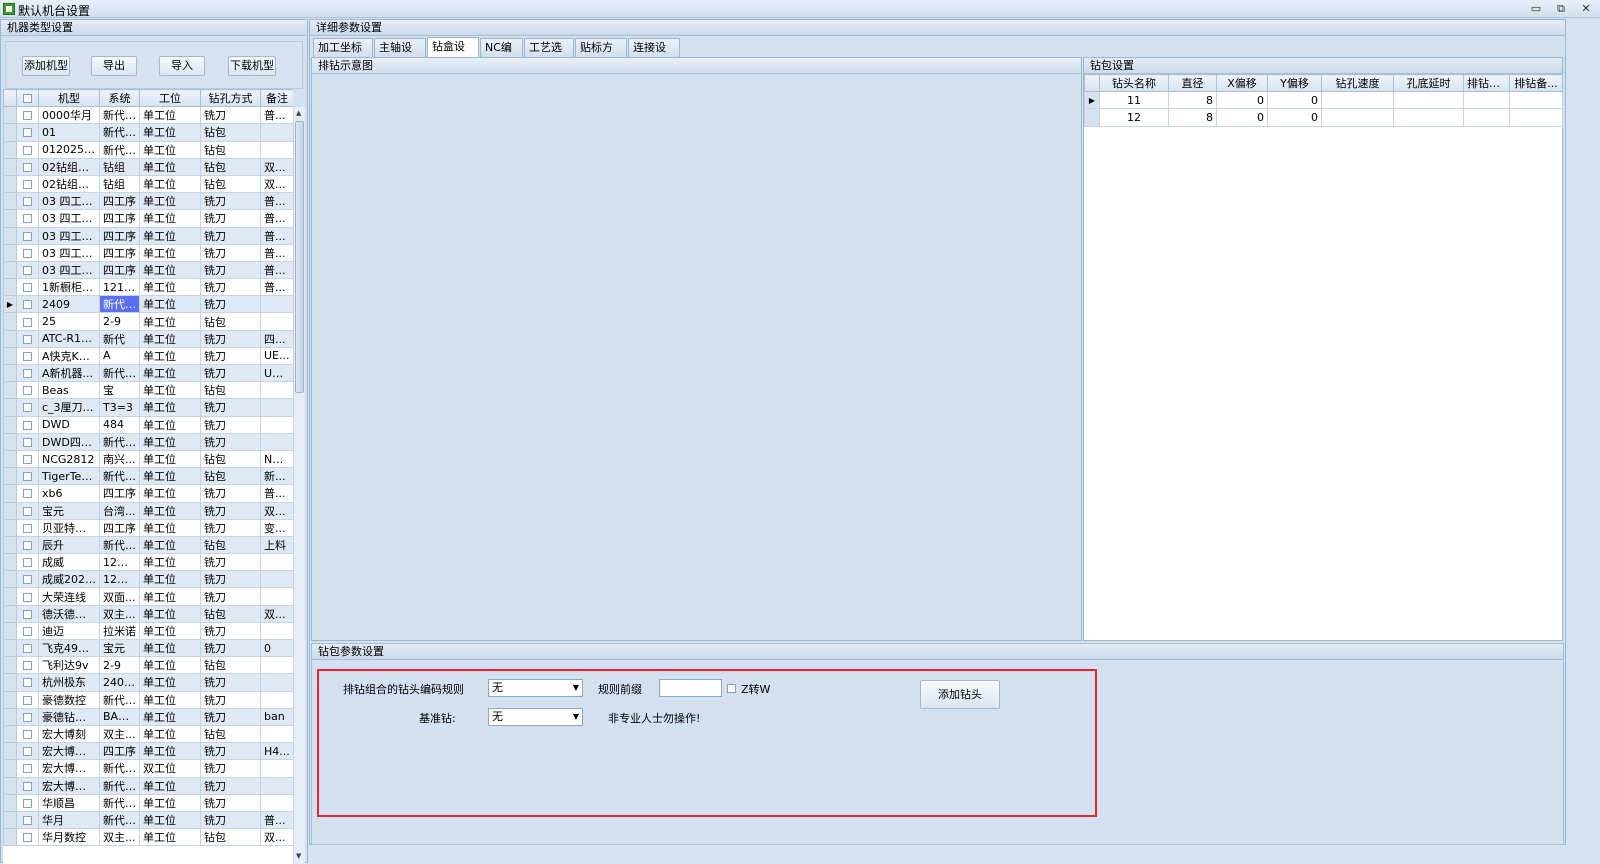  What do you see at coordinates (1242, 83) in the screenshot?
I see `column-header-x-offset: X偏移` at bounding box center [1242, 83].